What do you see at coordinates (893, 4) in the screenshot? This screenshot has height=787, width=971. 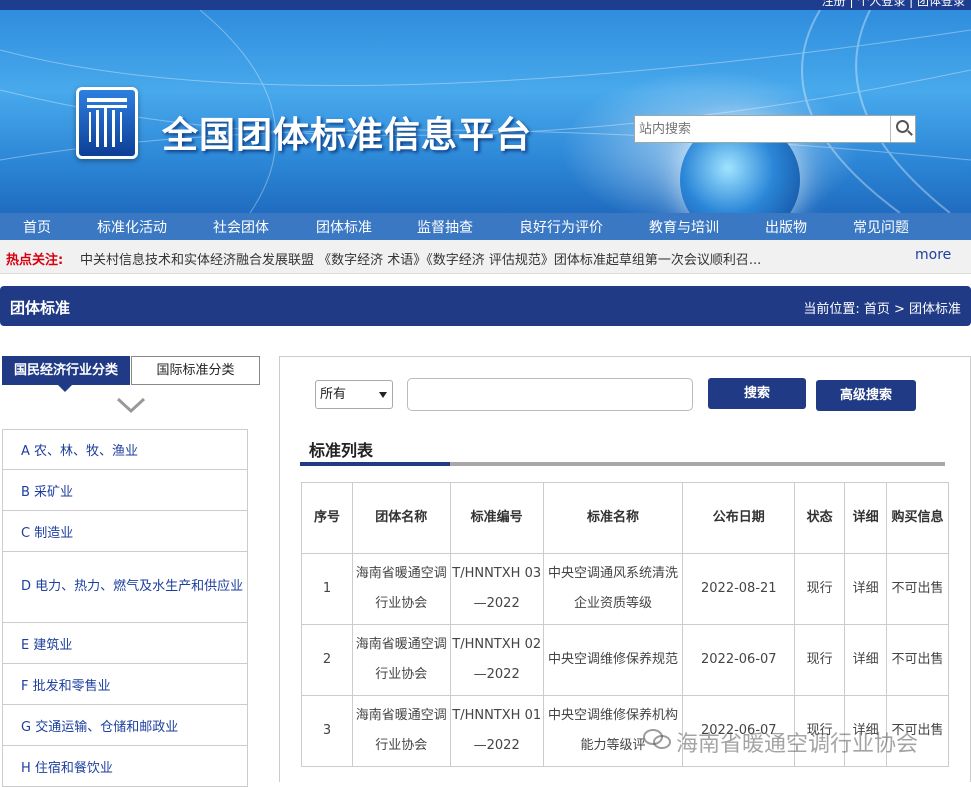 I see `top-login-links: 注册 | 个人登录 | 团体登录` at bounding box center [893, 4].